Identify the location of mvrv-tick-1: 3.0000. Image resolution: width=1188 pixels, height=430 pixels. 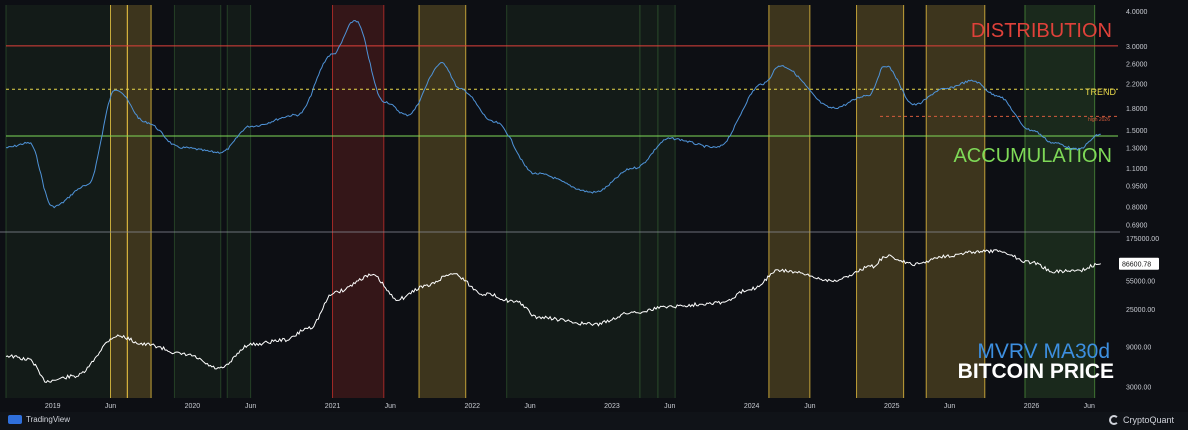
(1137, 47).